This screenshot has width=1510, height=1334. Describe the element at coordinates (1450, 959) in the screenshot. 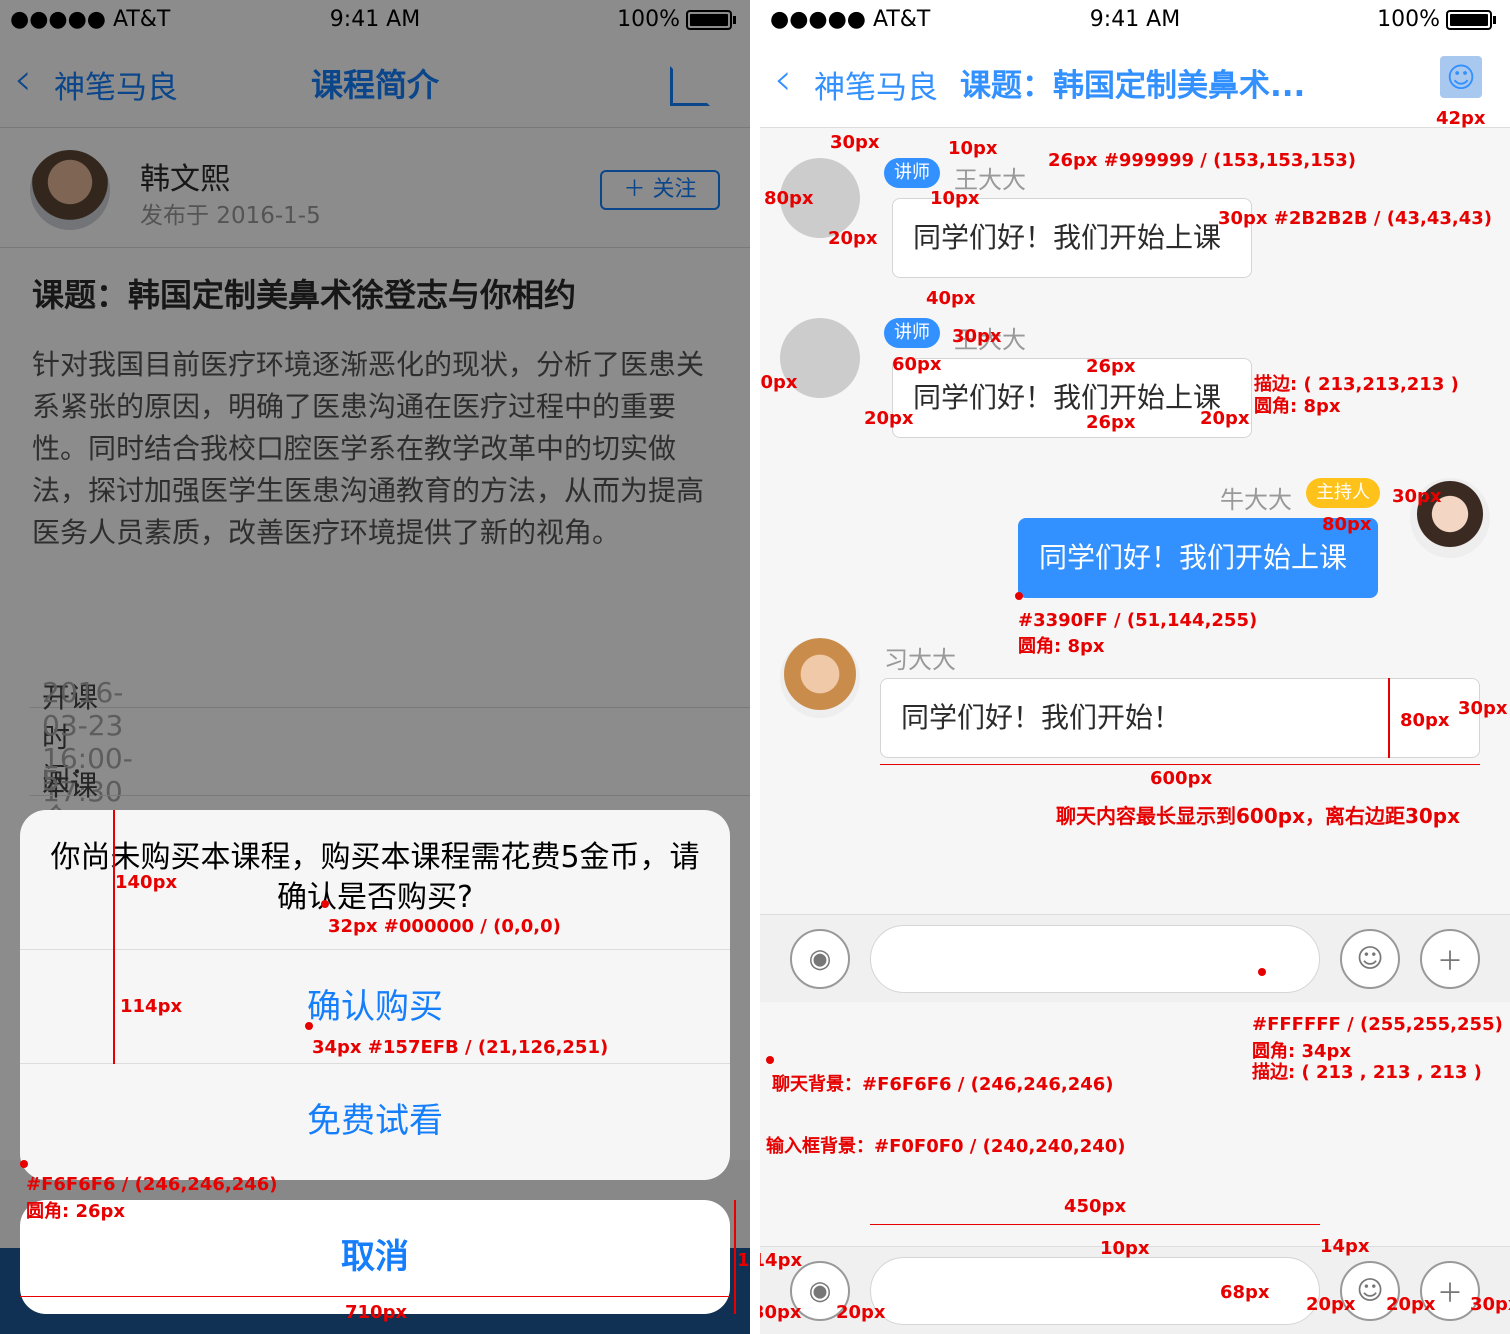

I see `plus-icon: ＋` at that location.